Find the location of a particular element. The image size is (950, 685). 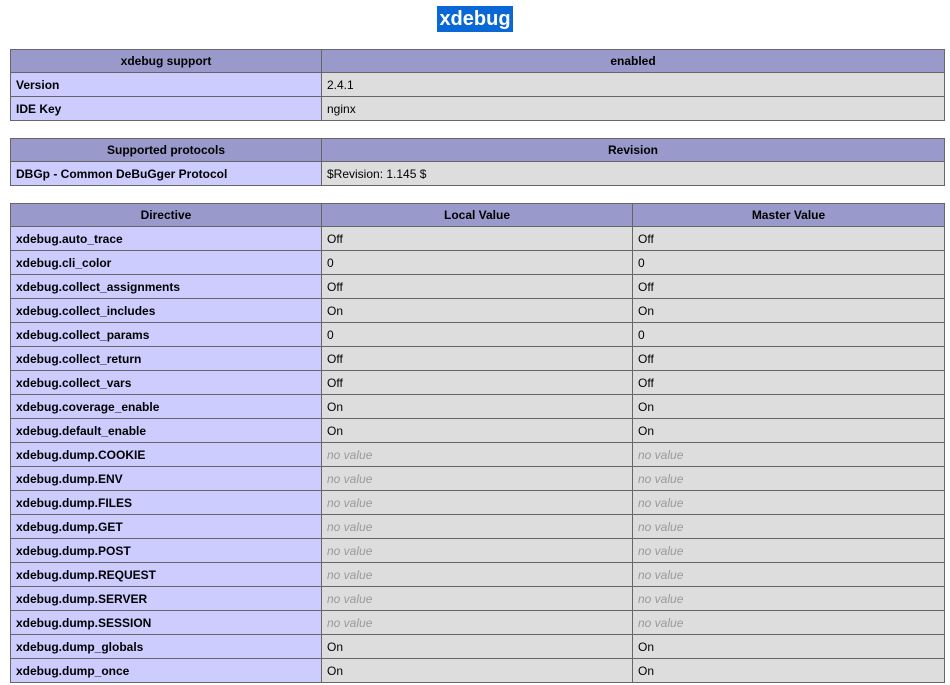

table-row: xdebug.auto_trace Off Off is located at coordinates (477, 238).